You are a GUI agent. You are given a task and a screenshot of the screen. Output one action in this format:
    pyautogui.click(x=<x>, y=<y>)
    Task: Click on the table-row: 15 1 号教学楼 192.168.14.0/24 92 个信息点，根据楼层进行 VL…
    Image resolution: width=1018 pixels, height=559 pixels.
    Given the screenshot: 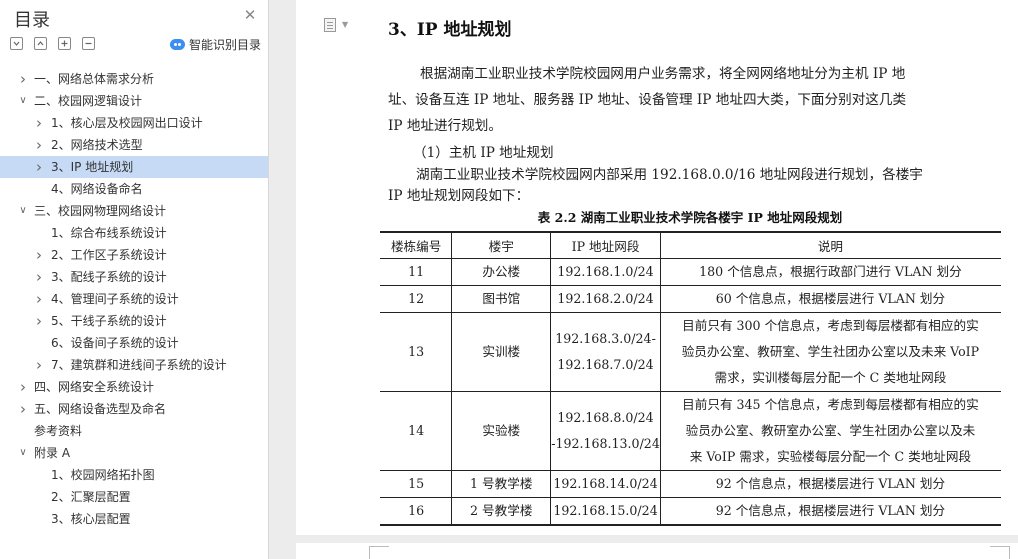 What is the action you would take?
    pyautogui.click(x=690, y=483)
    